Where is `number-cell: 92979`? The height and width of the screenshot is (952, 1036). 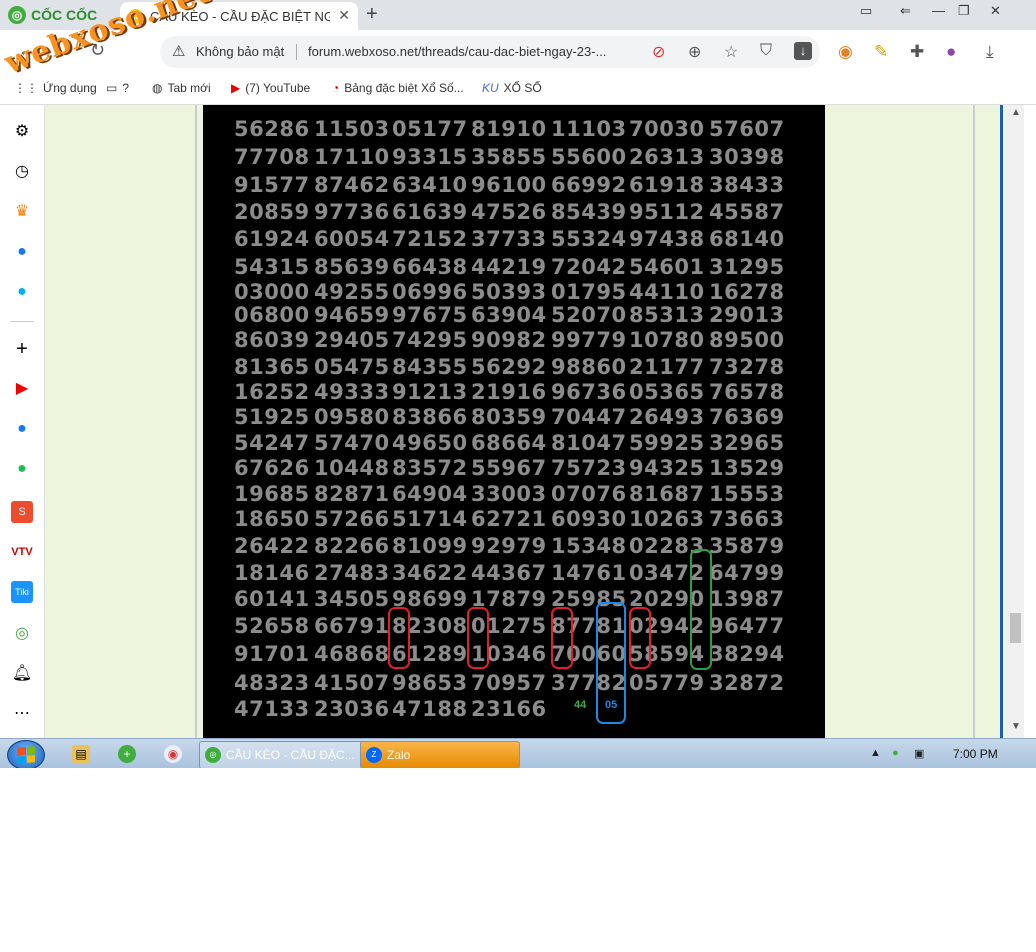 number-cell: 92979 is located at coordinates (509, 546).